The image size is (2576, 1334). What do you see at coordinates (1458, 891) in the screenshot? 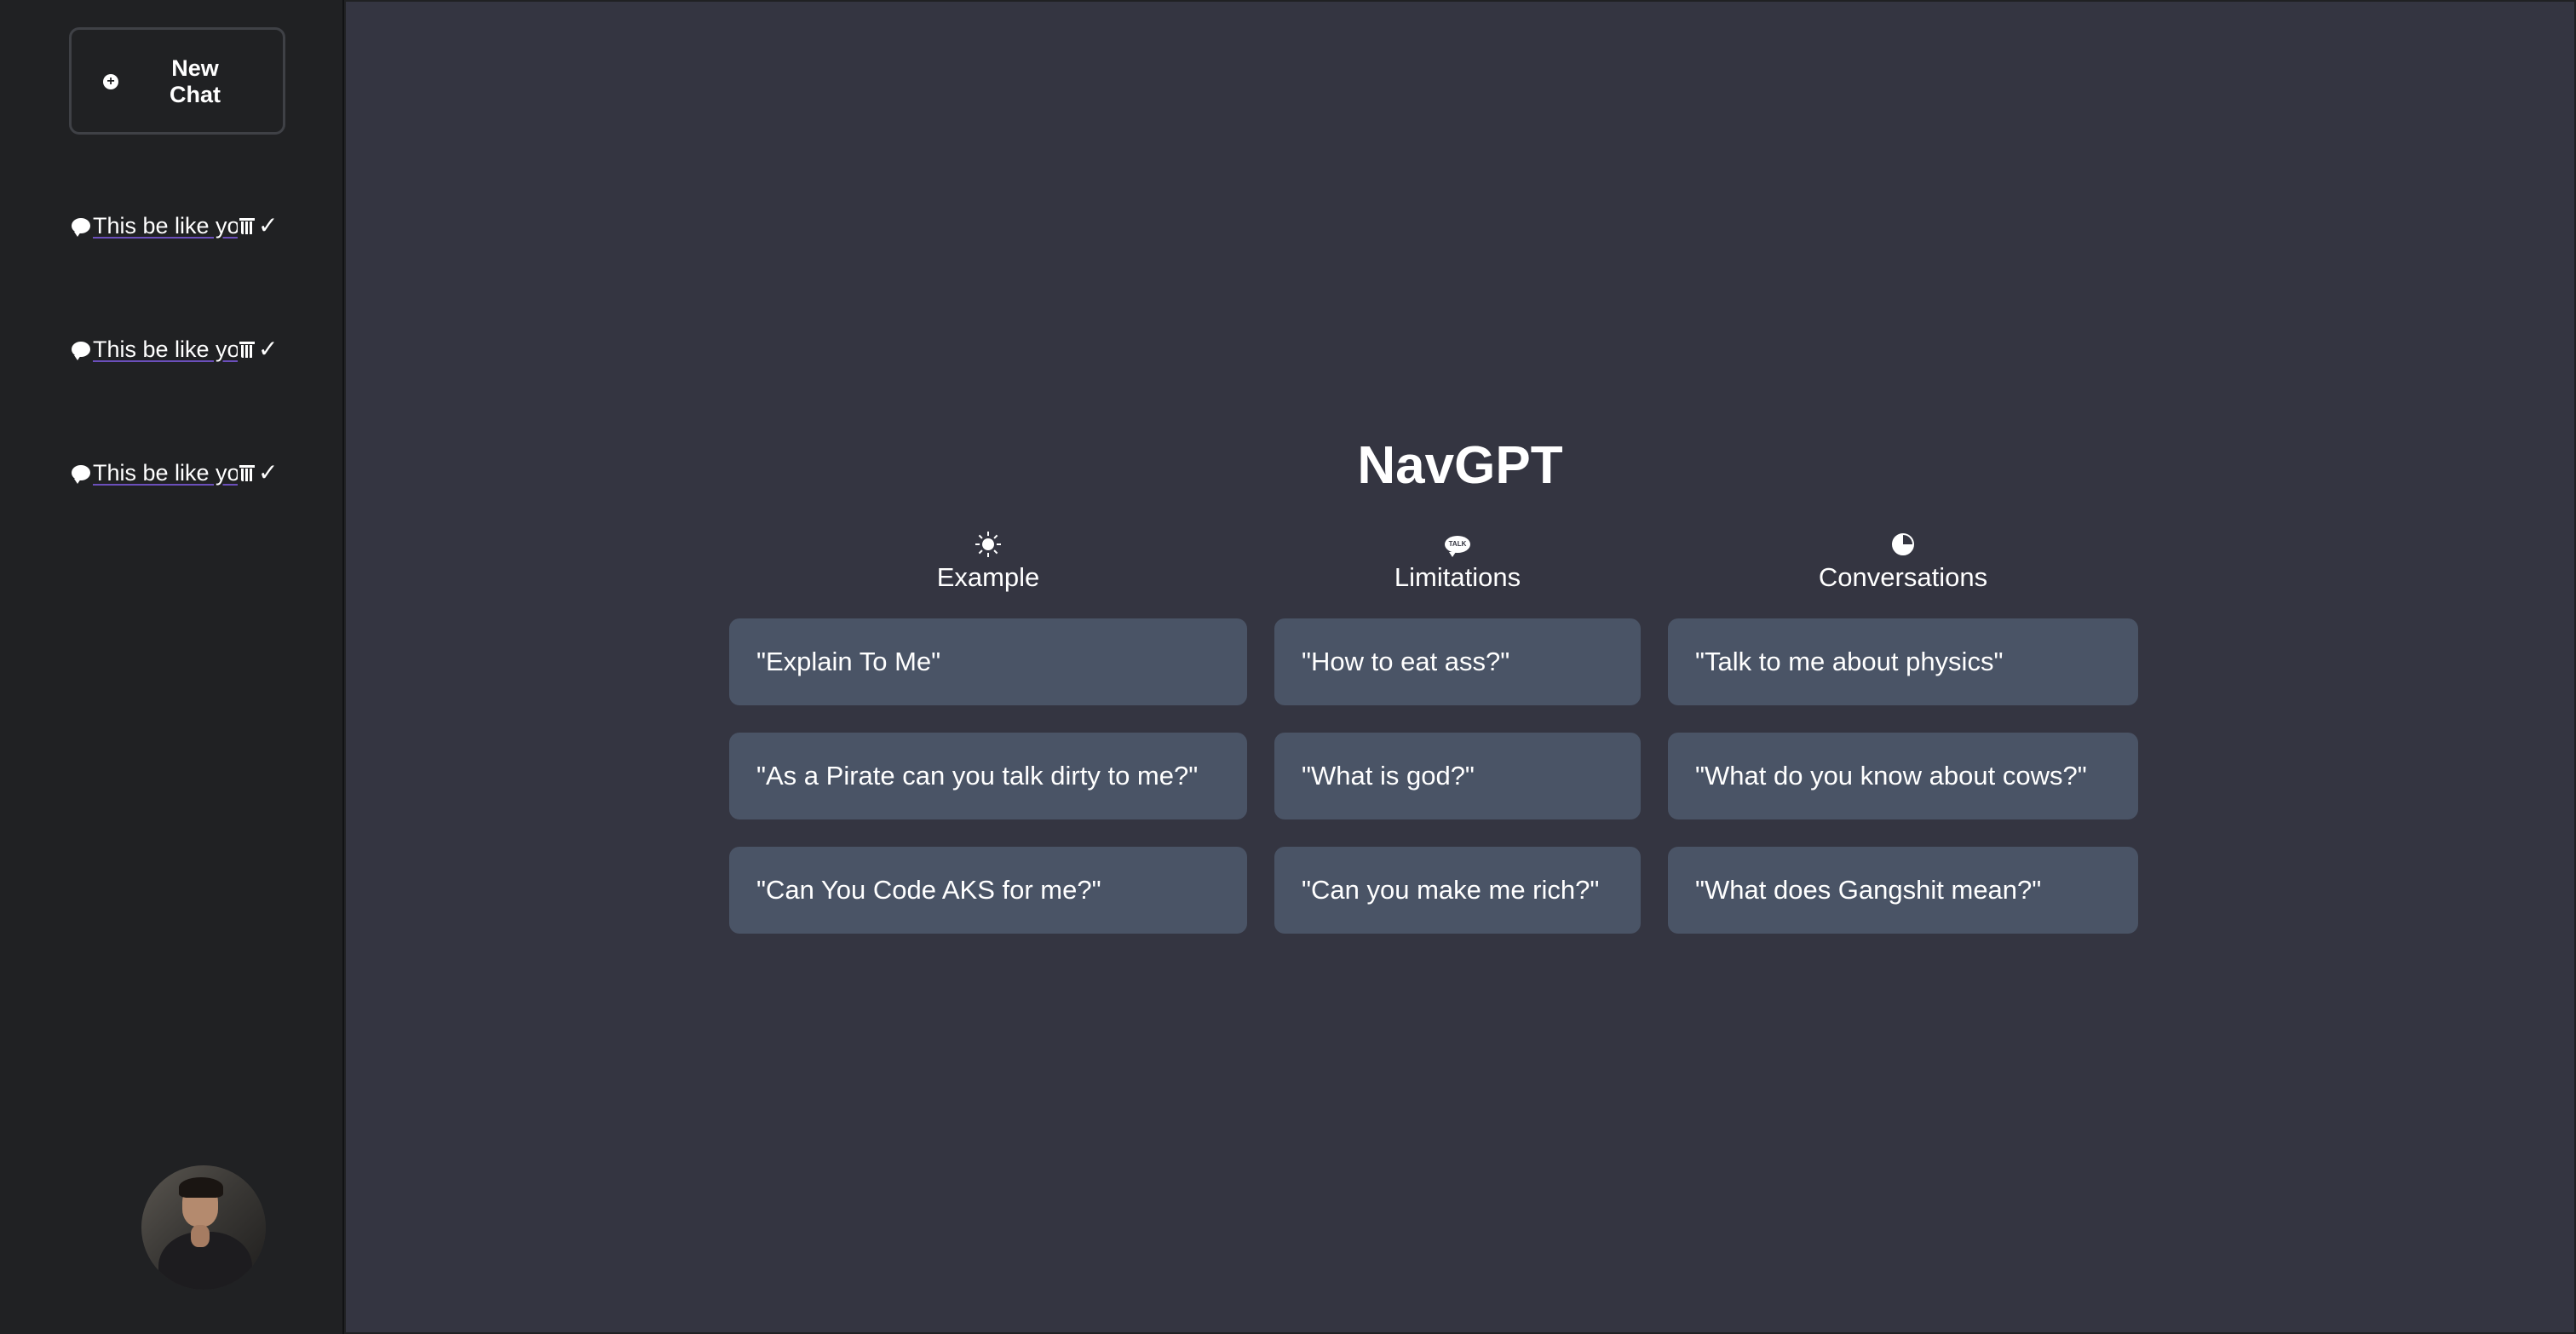
I see `prompt-card: "Can you make me rich?"` at bounding box center [1458, 891].